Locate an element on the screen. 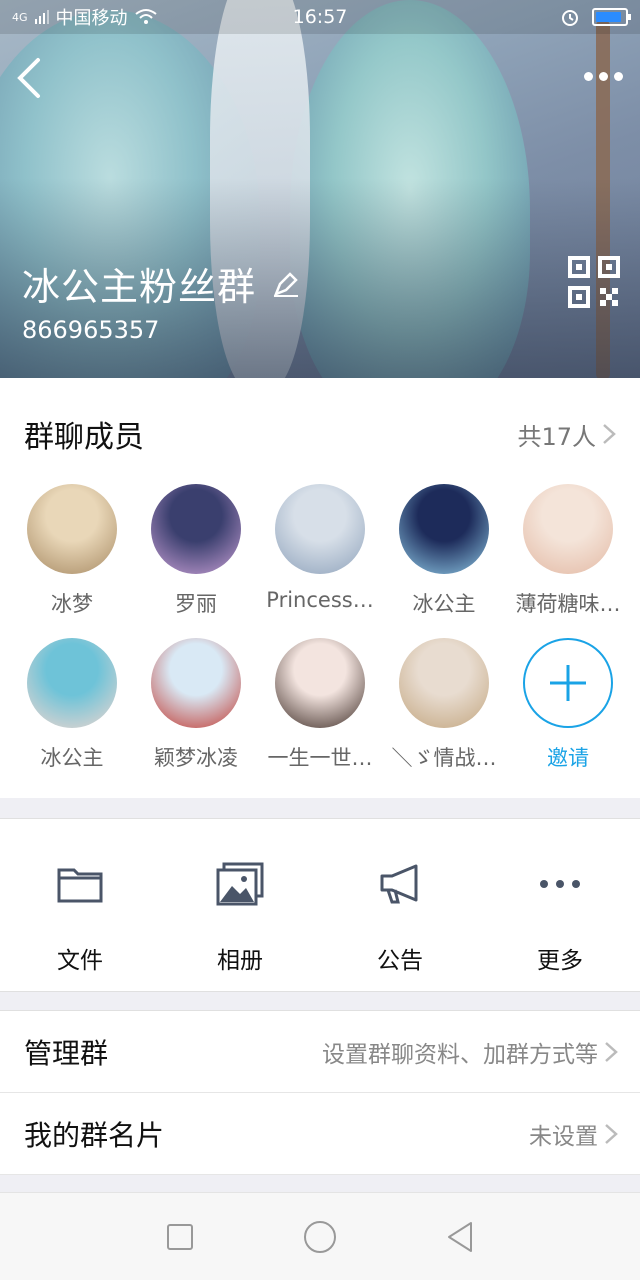  system-back-button is located at coordinates (460, 1237).